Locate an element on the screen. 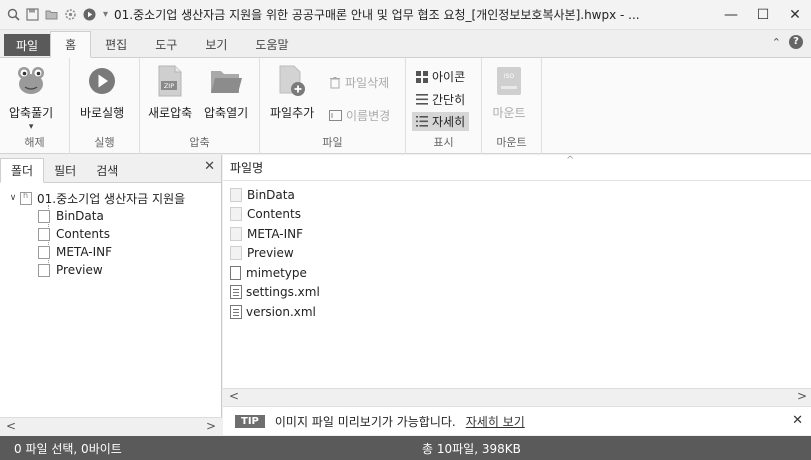 Image resolution: width=811 pixels, height=460 pixels. delete-file-button: 파일삭제 is located at coordinates (359, 82).